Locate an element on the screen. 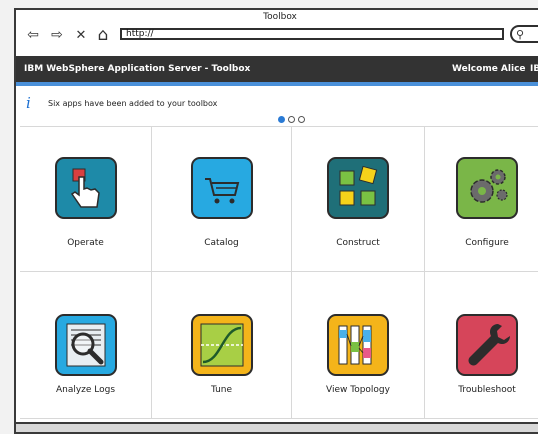 The width and height of the screenshot is (538, 434). brand-logo: IB is located at coordinates (534, 69).